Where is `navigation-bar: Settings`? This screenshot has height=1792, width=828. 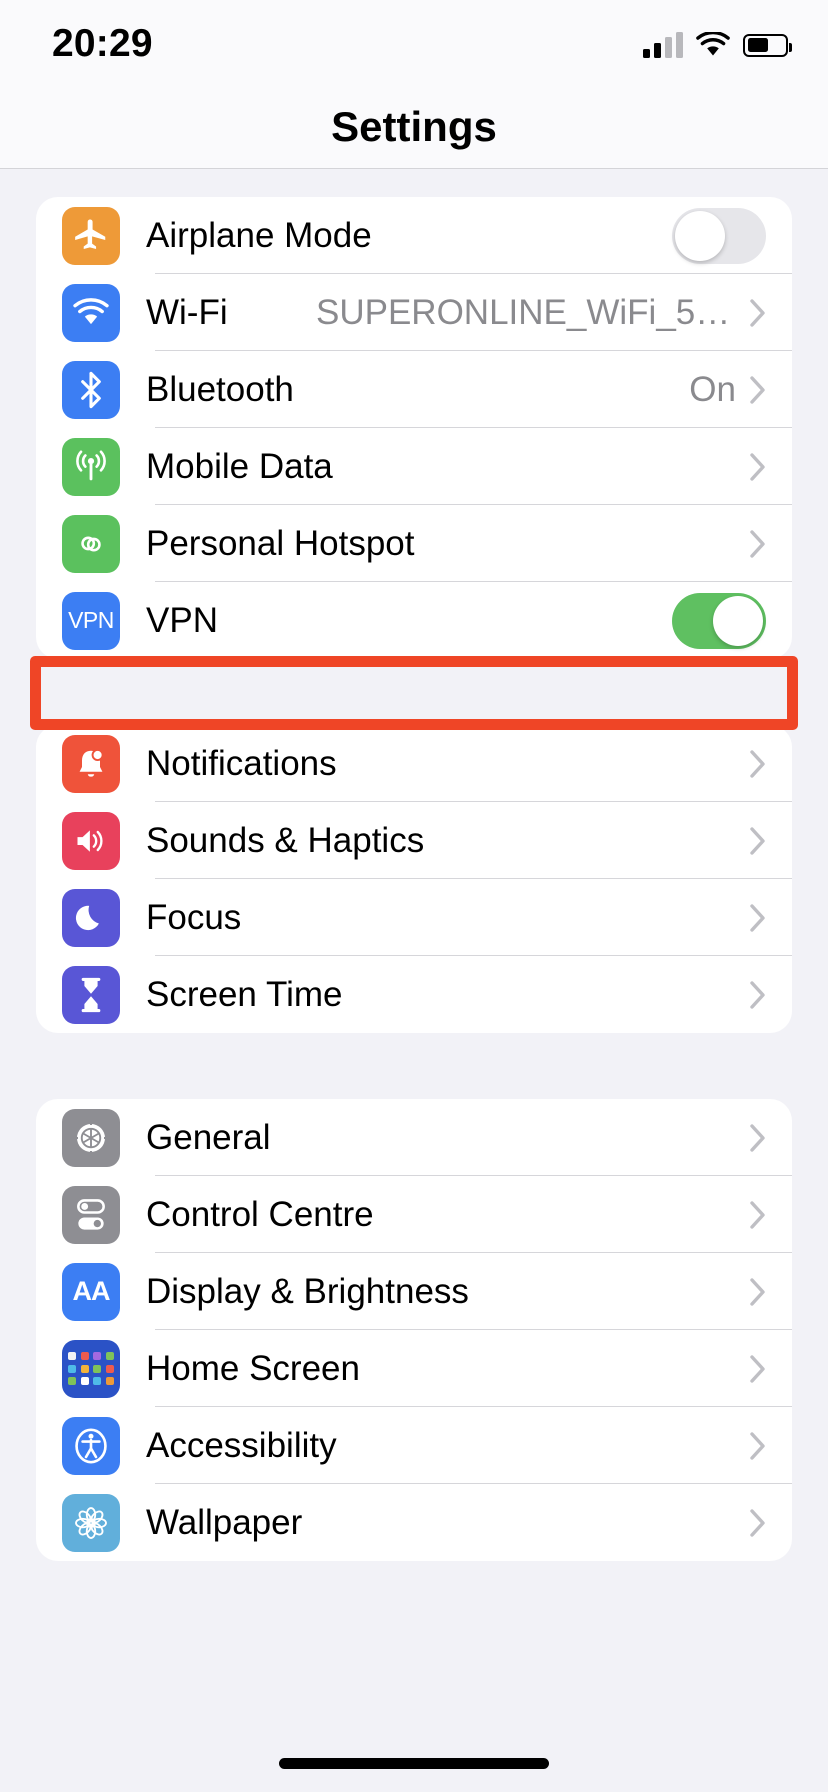
navigation-bar: Settings is located at coordinates (414, 130).